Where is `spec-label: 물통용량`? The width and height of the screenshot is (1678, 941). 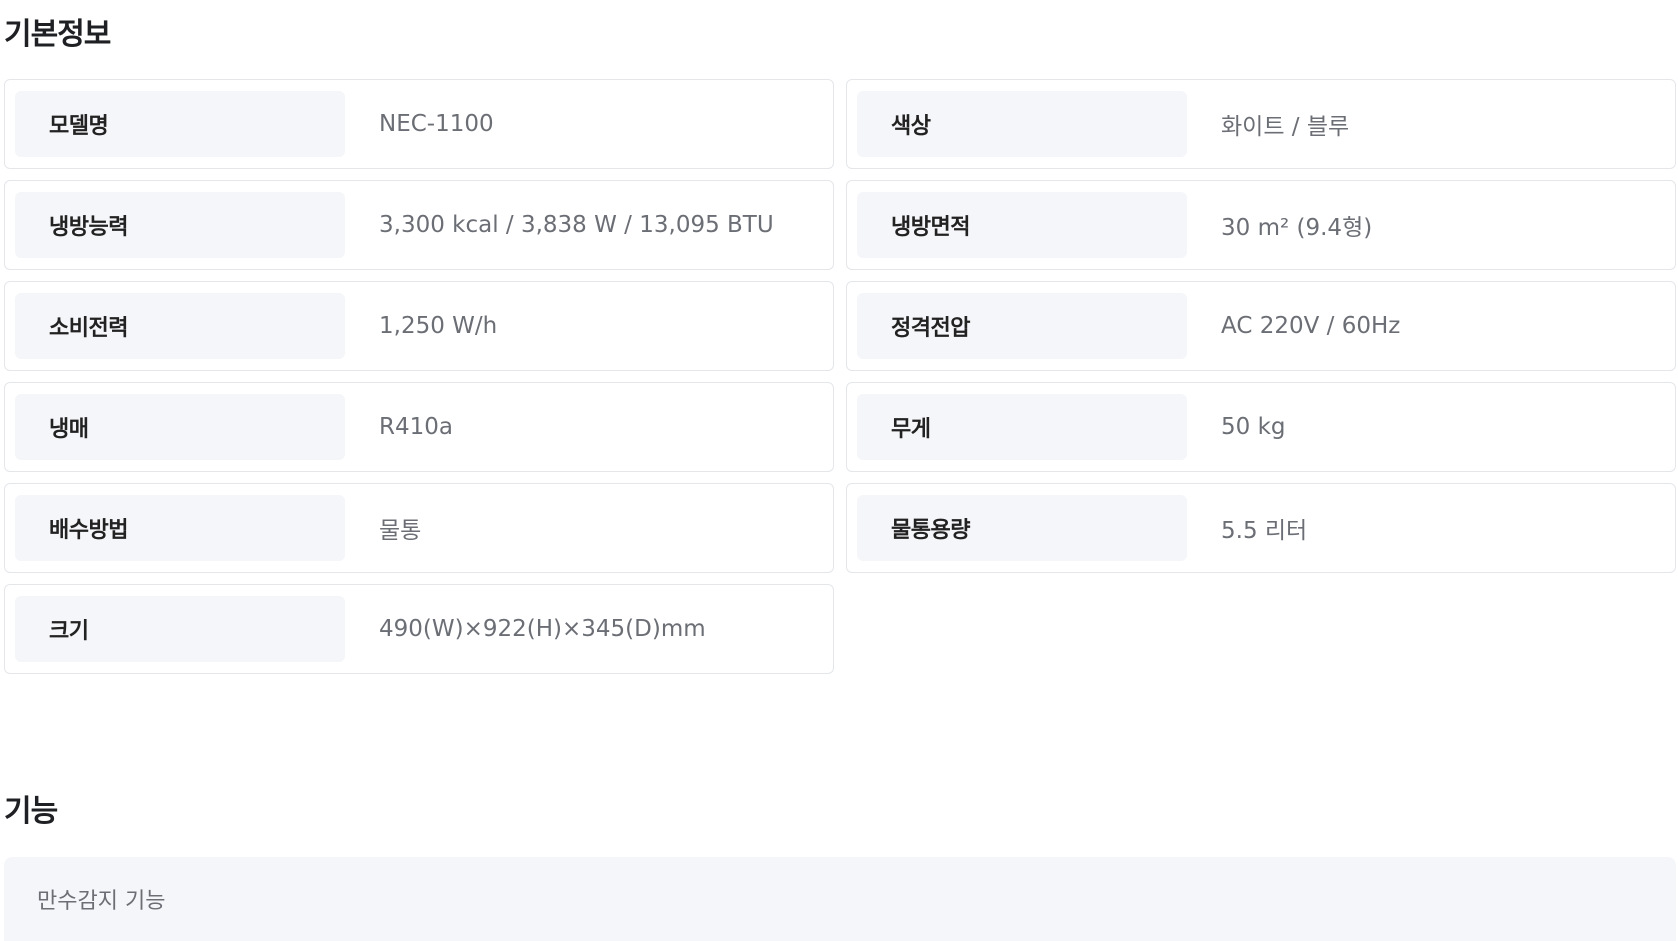 spec-label: 물통용량 is located at coordinates (1022, 528).